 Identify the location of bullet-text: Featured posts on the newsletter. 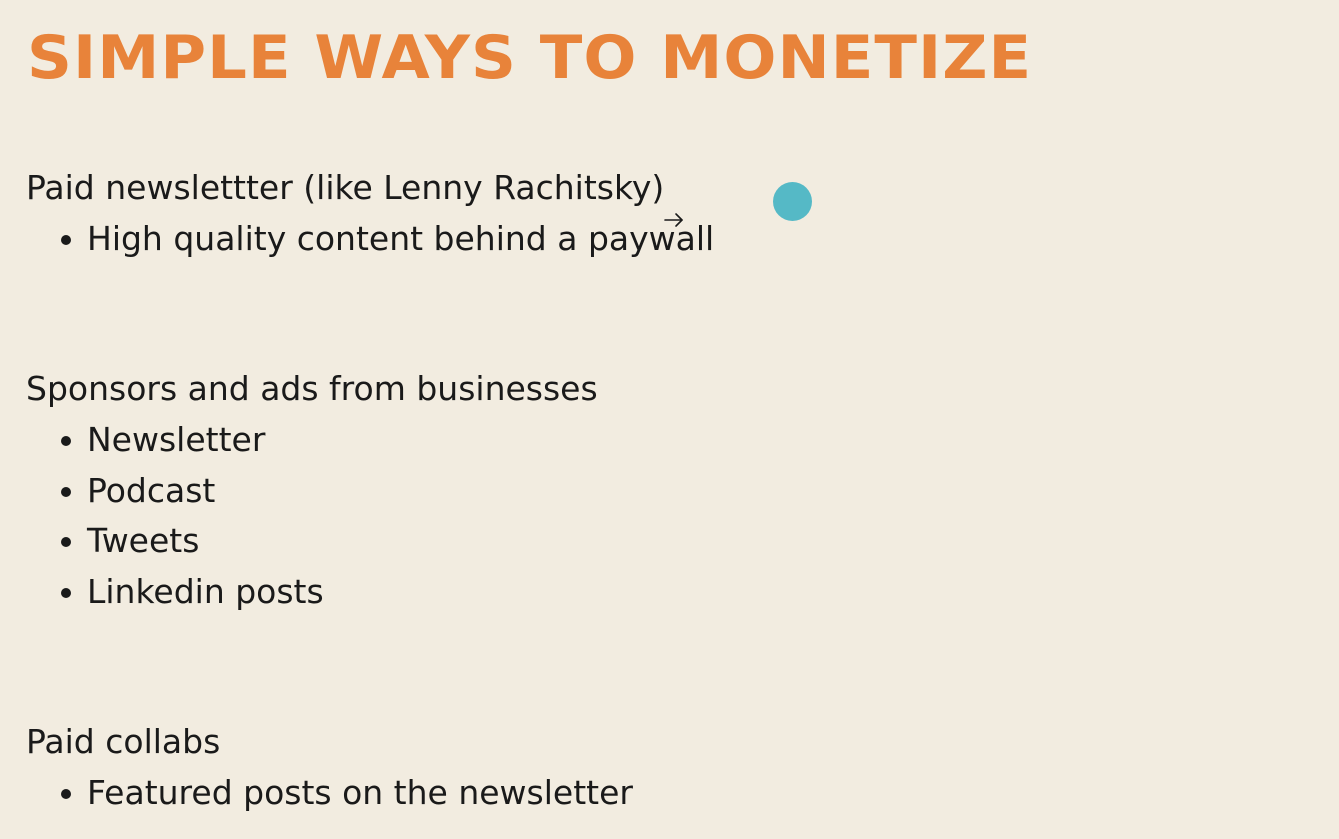
(360, 792).